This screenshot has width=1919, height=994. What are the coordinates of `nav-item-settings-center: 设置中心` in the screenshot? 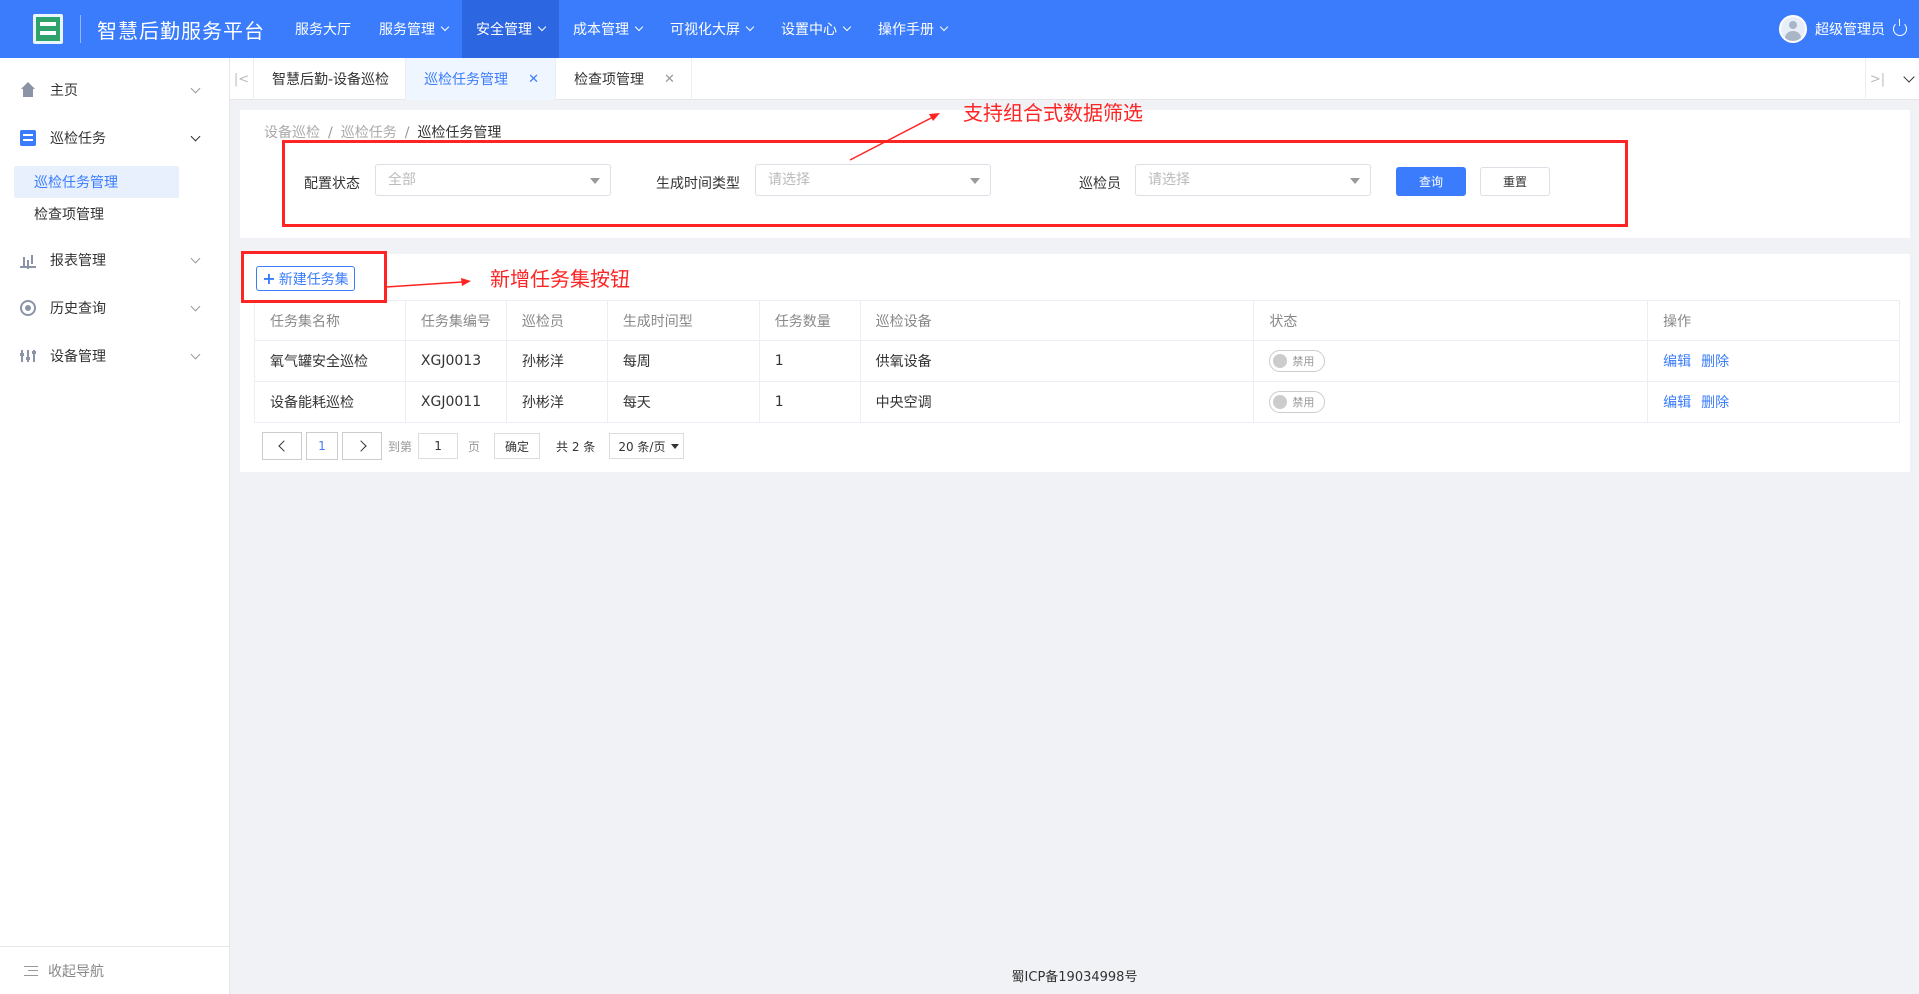 It's located at (815, 29).